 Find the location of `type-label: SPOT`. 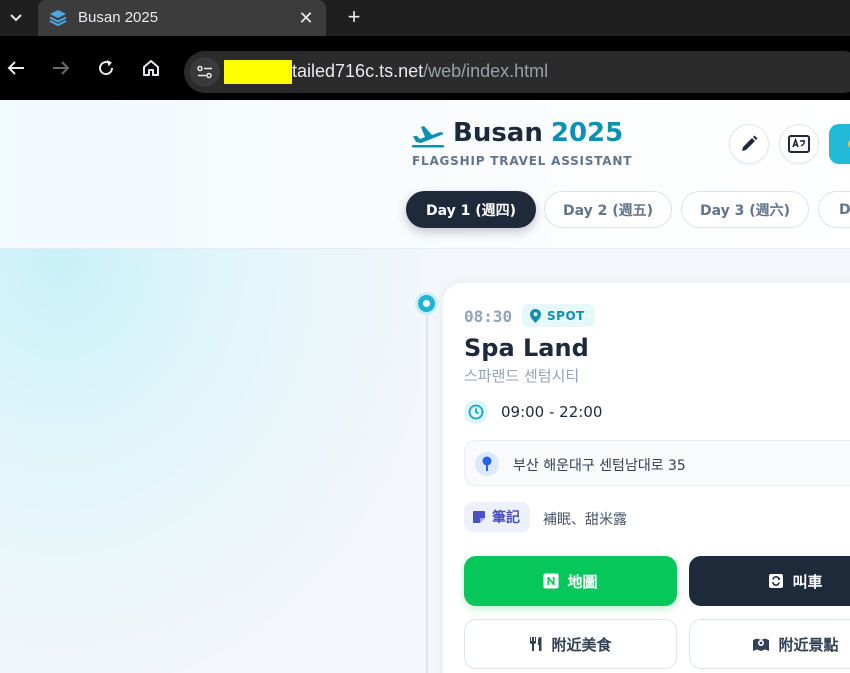

type-label: SPOT is located at coordinates (566, 315).